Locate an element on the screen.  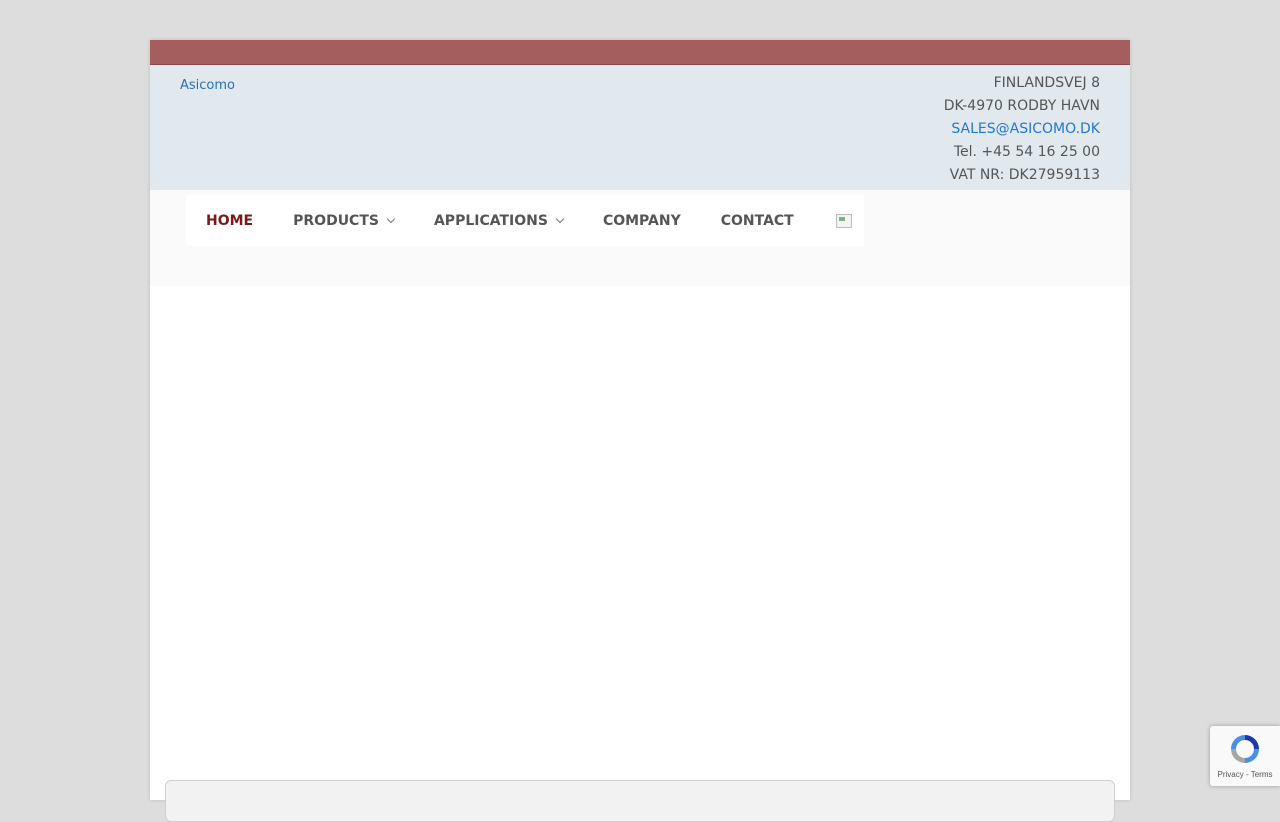
email-link: SALES@ASICOMO.DK is located at coordinates (1025, 129).